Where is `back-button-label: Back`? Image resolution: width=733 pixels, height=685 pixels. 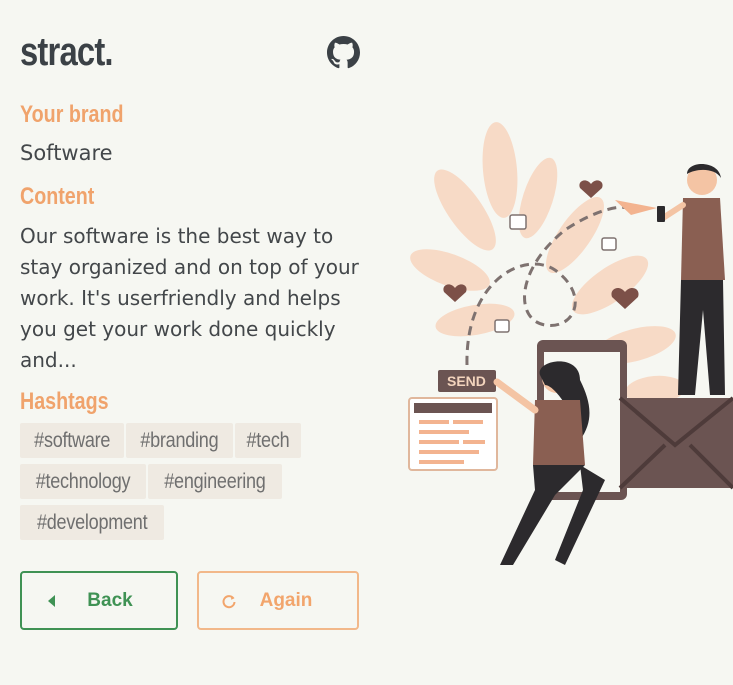 back-button-label: Back is located at coordinates (110, 600).